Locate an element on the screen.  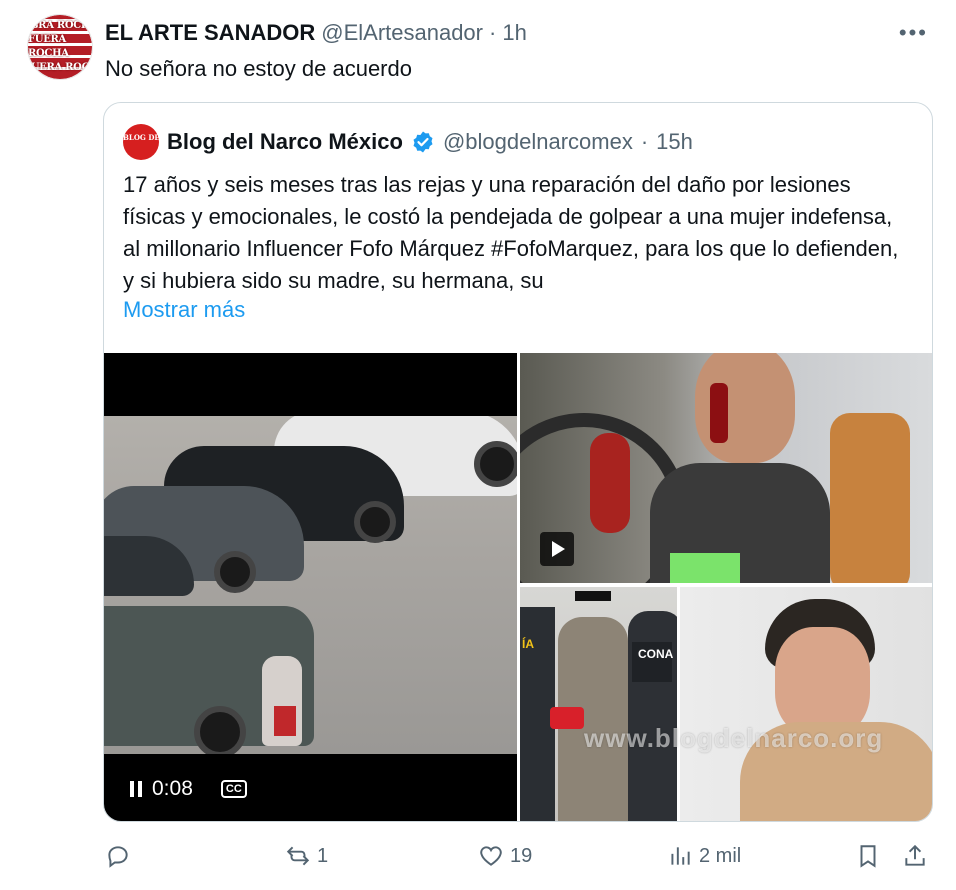
tweet-time: 1h is located at coordinates (514, 33).